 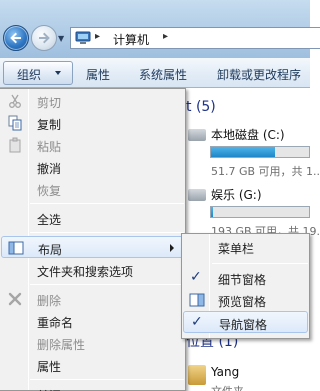 What do you see at coordinates (98, 74) in the screenshot?
I see `properties-button: 属性` at bounding box center [98, 74].